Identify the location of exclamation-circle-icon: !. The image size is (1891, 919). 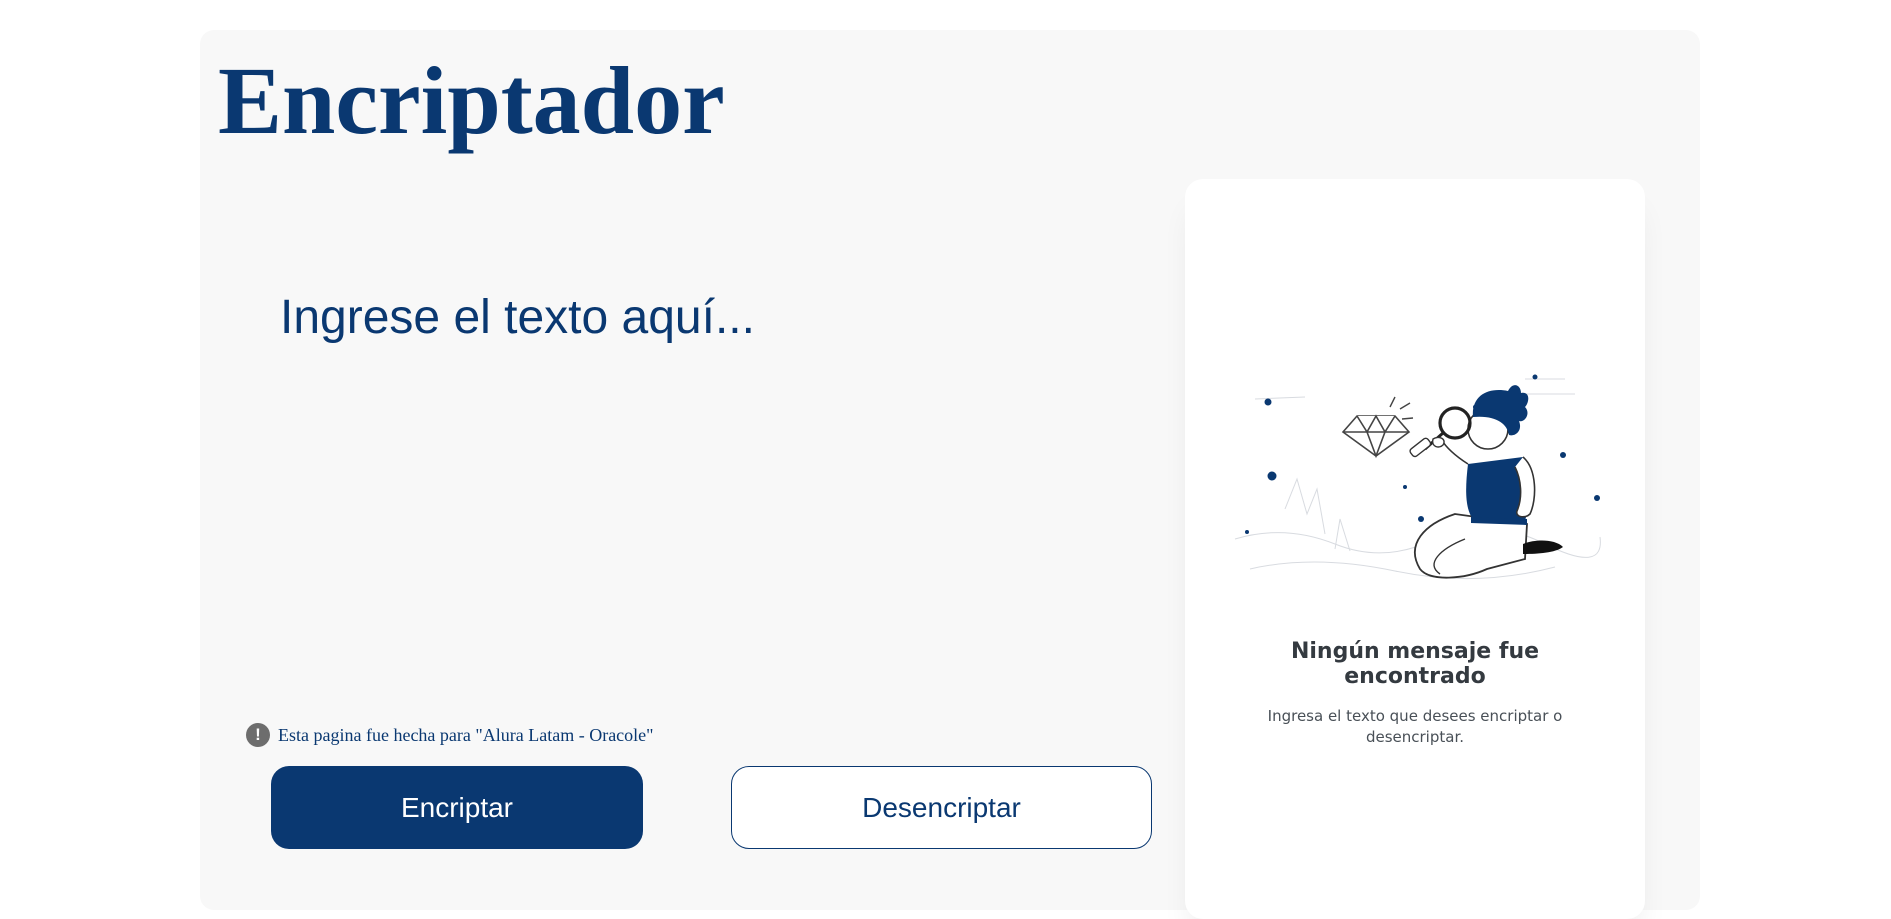
(258, 735).